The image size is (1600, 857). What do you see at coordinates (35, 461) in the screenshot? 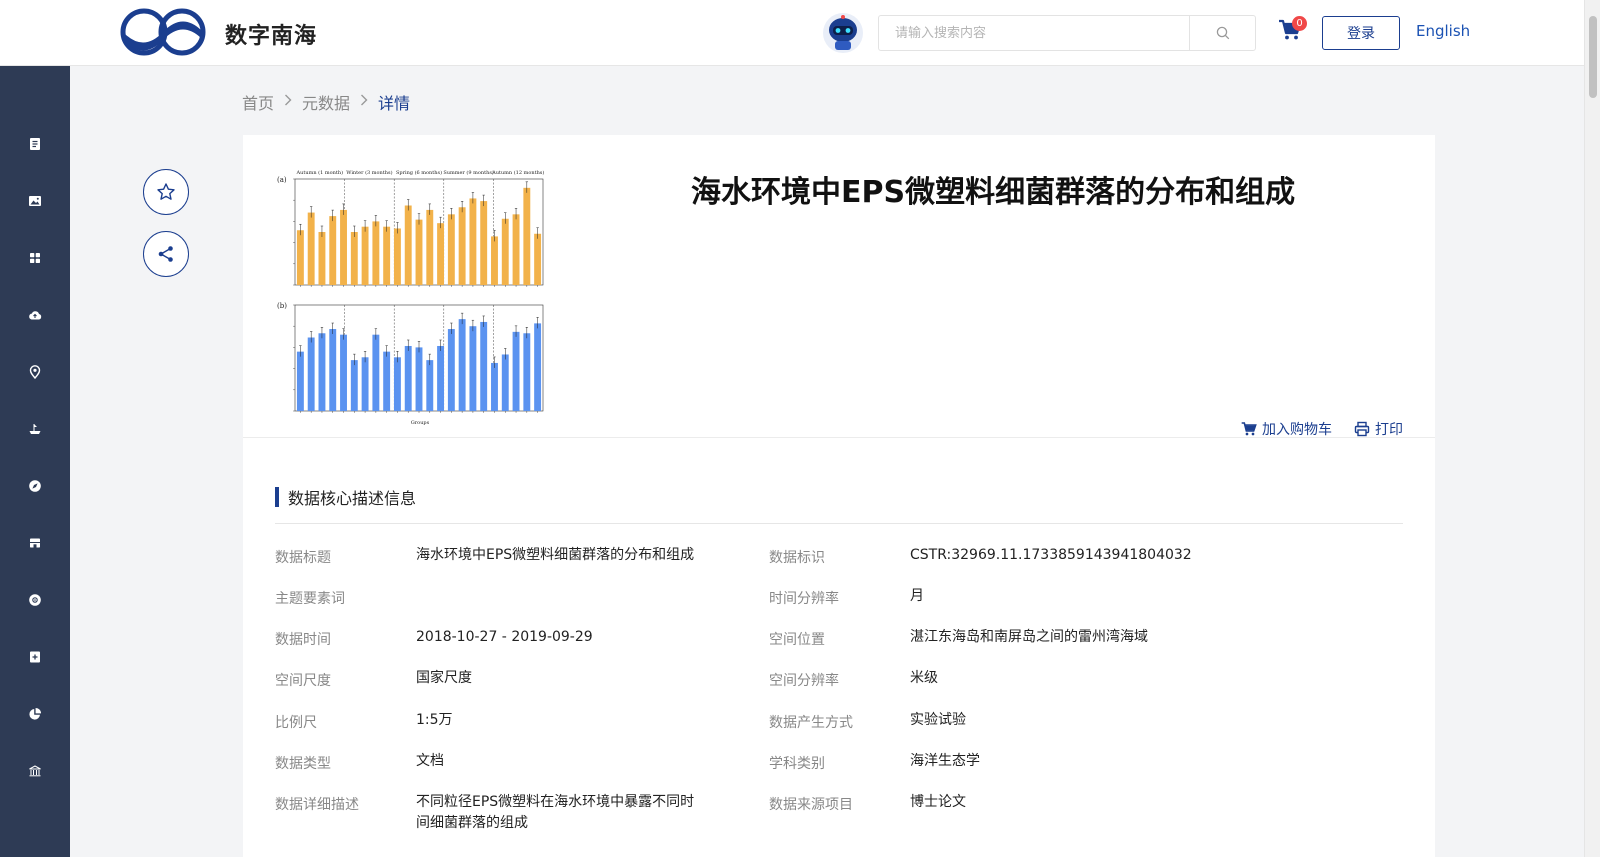
I see `sidebar` at bounding box center [35, 461].